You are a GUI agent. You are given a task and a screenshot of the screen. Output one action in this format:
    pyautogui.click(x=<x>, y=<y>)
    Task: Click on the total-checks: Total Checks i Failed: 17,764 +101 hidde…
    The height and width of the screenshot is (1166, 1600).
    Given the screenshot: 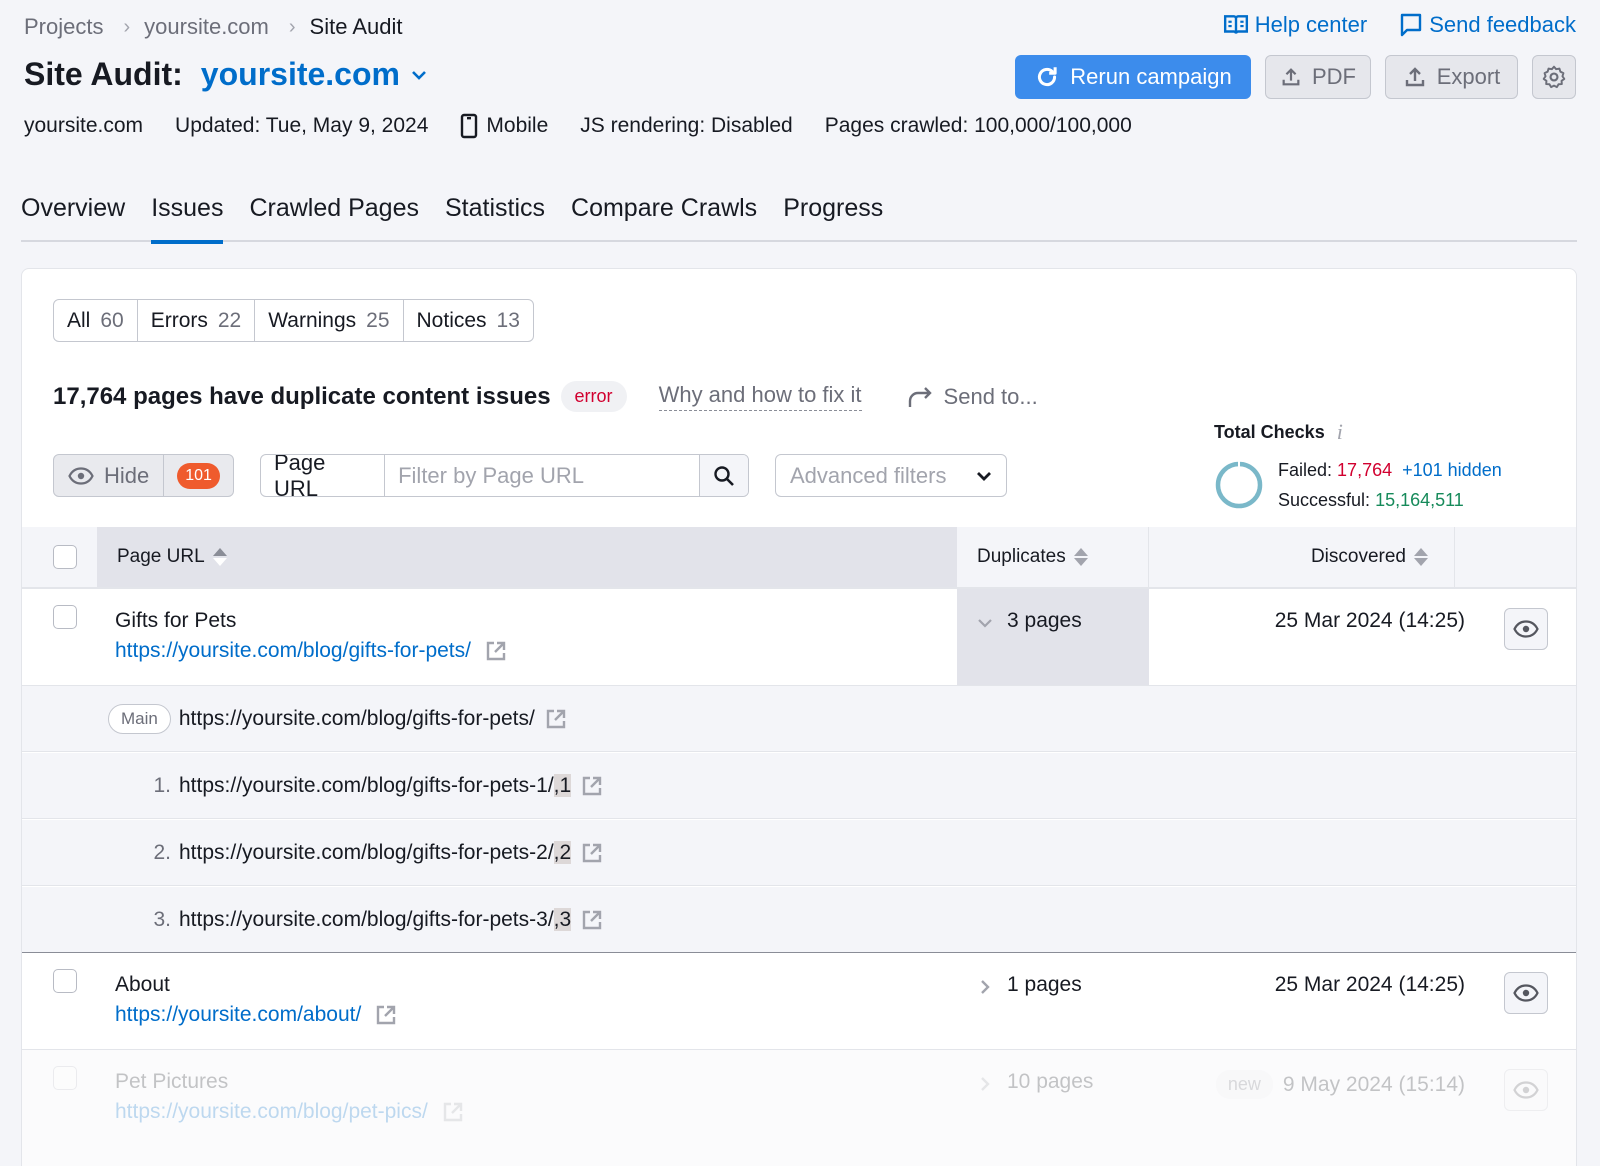 What is the action you would take?
    pyautogui.click(x=1358, y=467)
    